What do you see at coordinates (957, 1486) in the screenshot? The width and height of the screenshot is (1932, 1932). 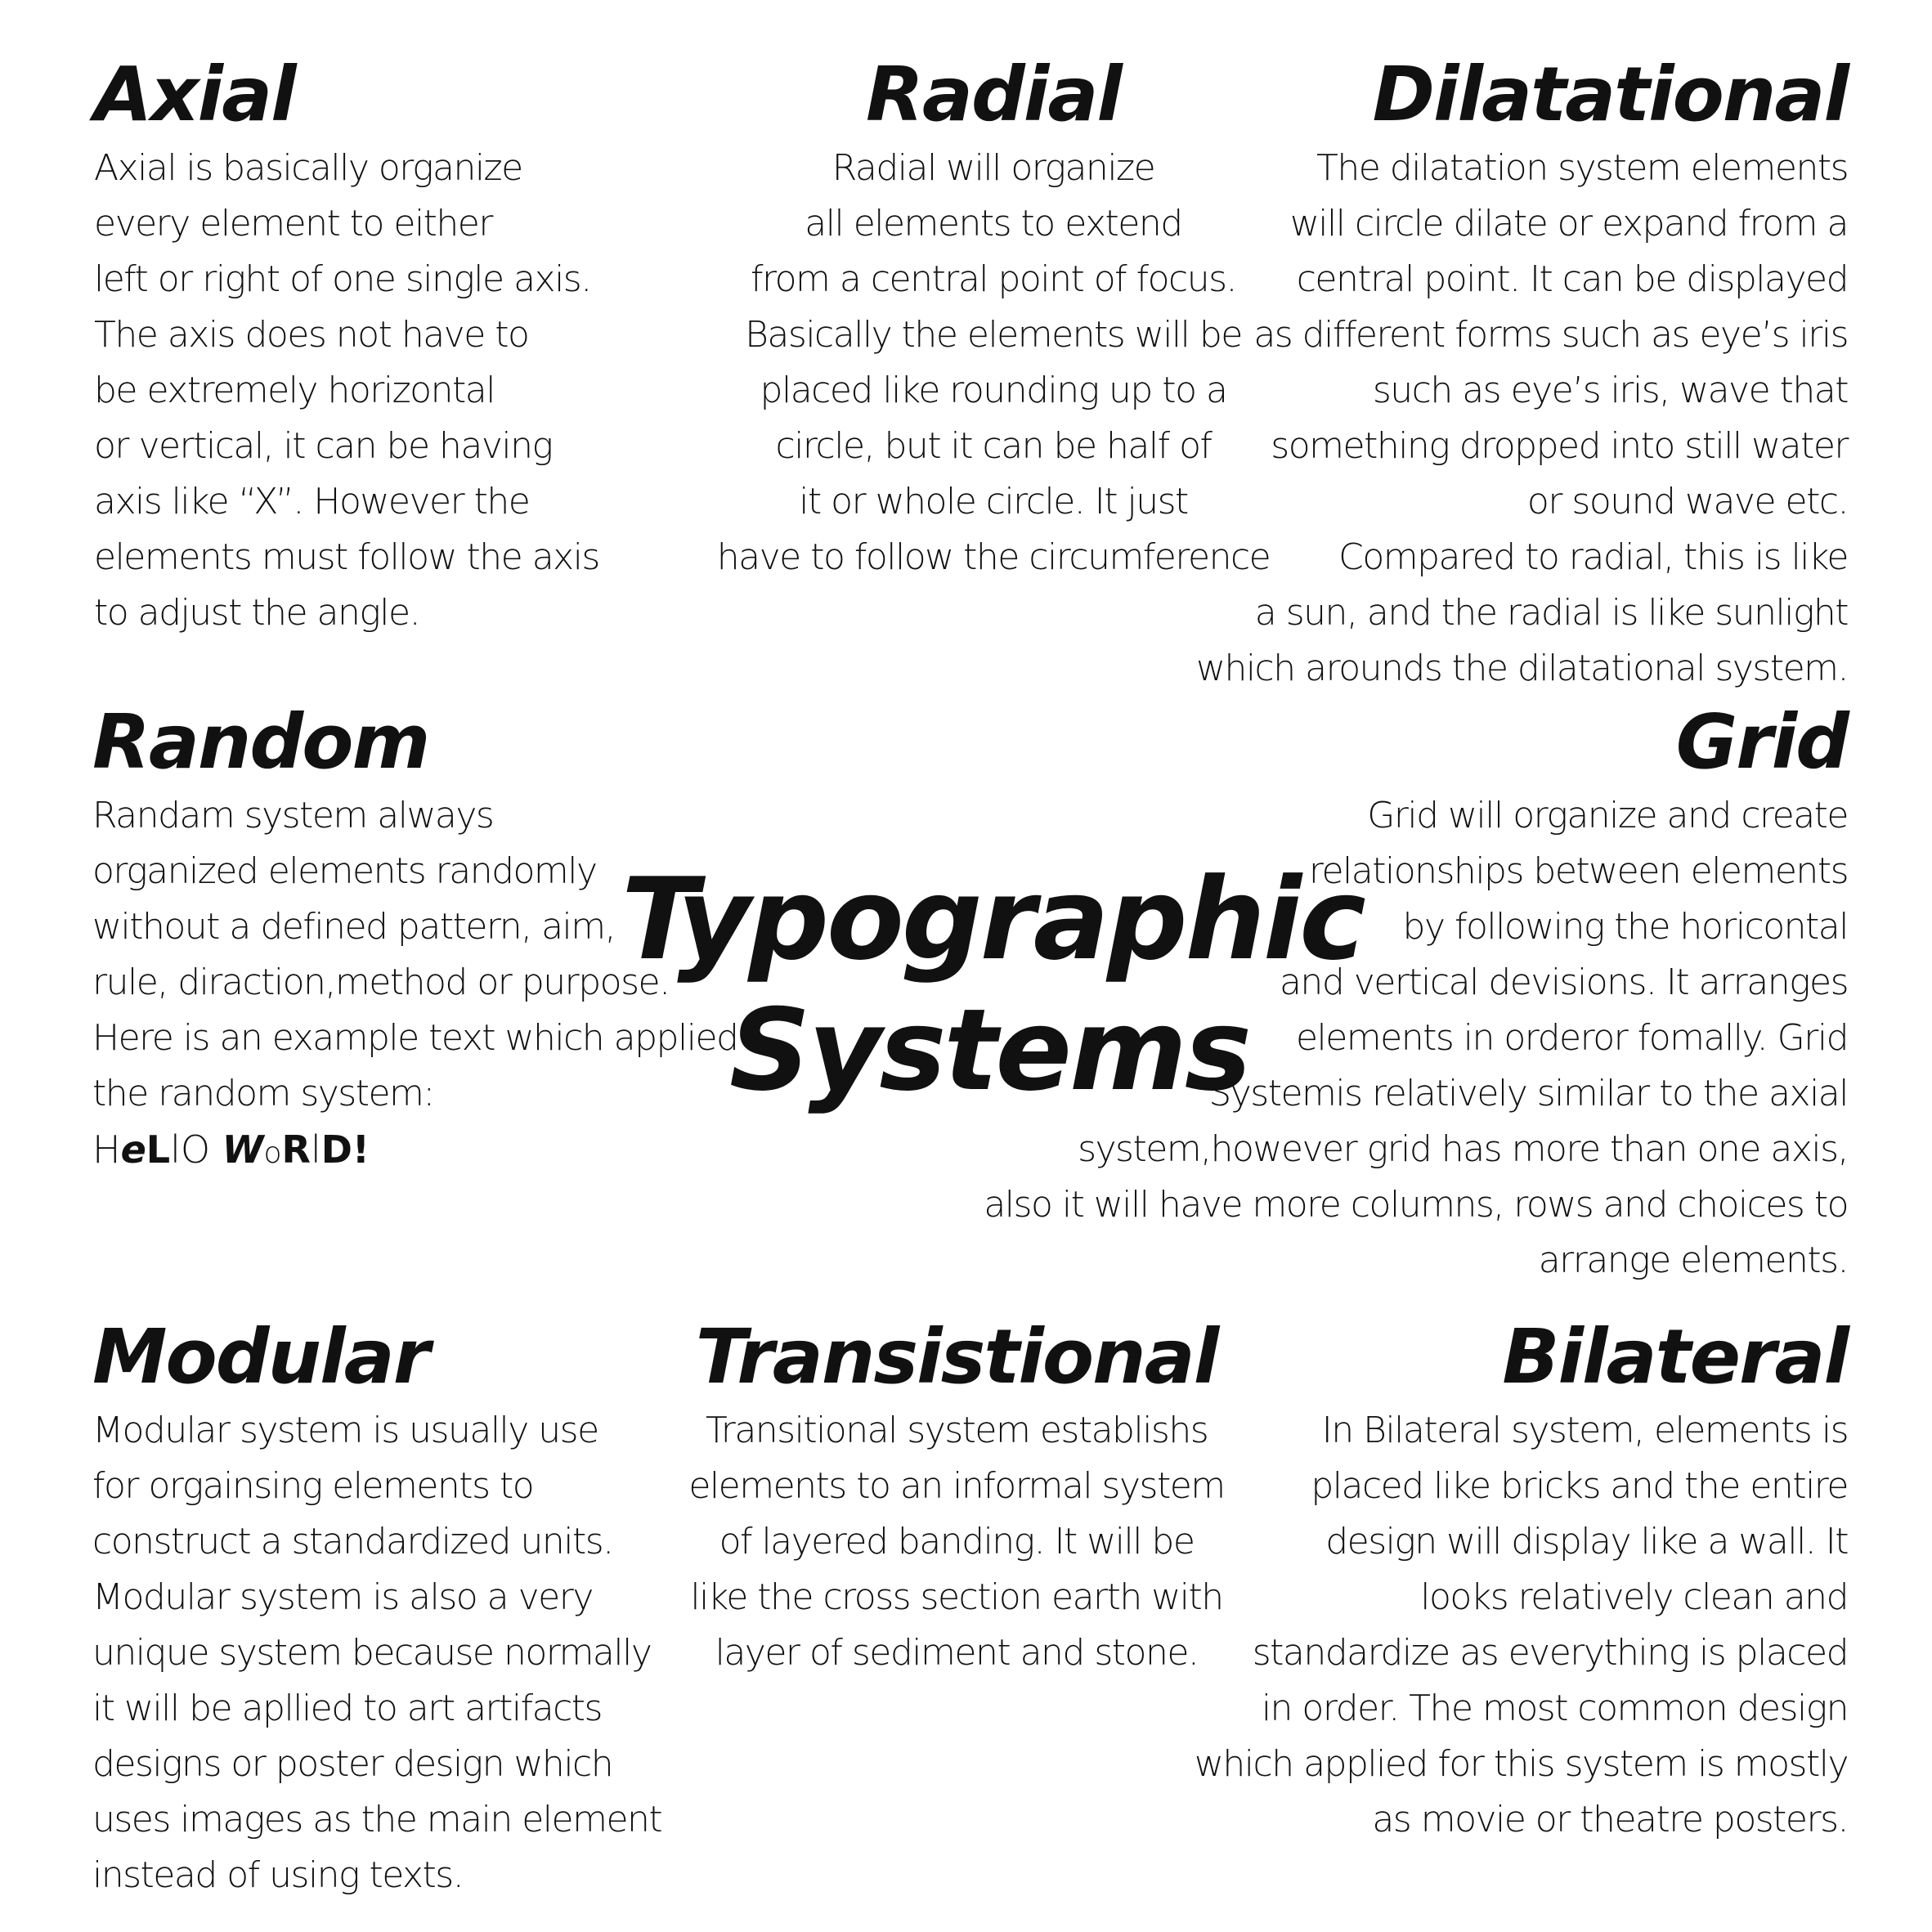 I see `body-line: elements to an informal system` at bounding box center [957, 1486].